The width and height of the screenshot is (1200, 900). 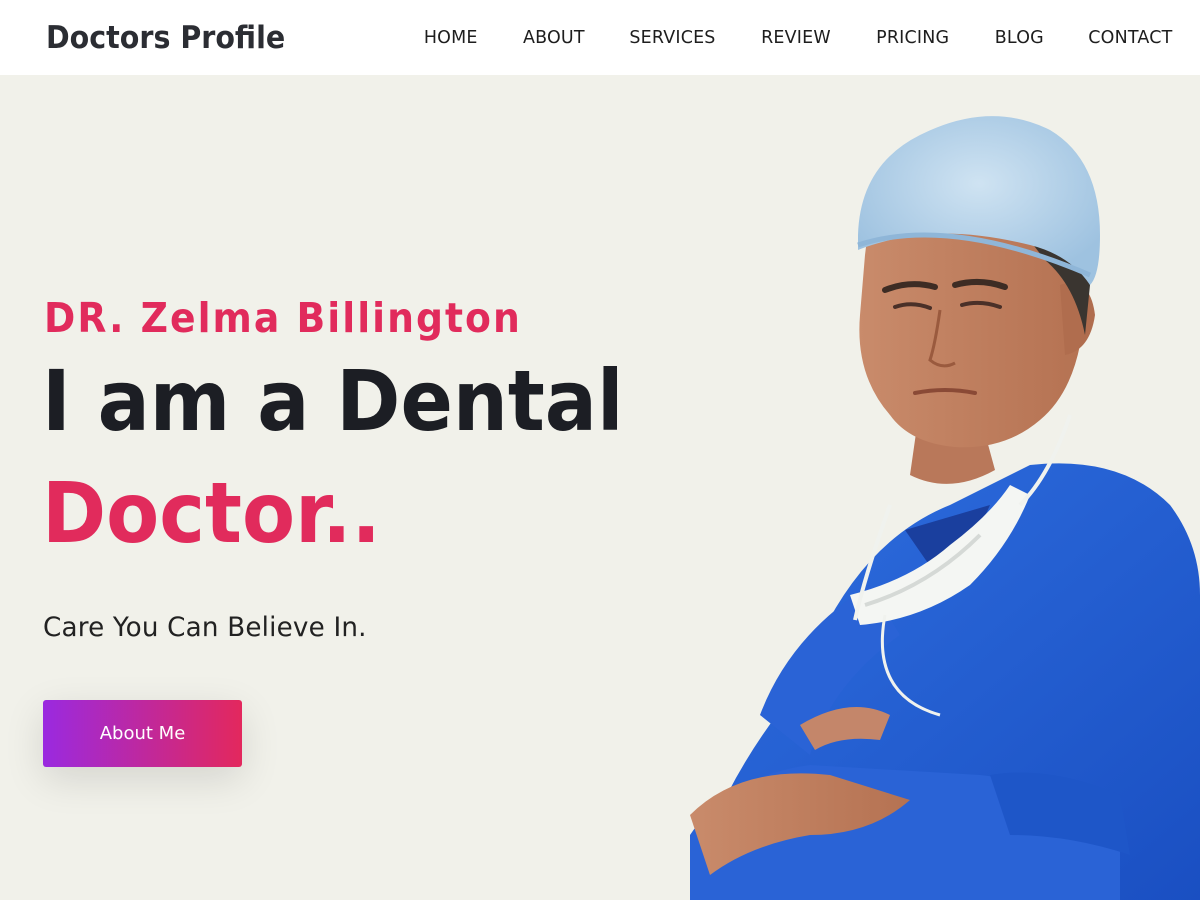 What do you see at coordinates (211, 513) in the screenshot?
I see `headline-line-2: Doctor..` at bounding box center [211, 513].